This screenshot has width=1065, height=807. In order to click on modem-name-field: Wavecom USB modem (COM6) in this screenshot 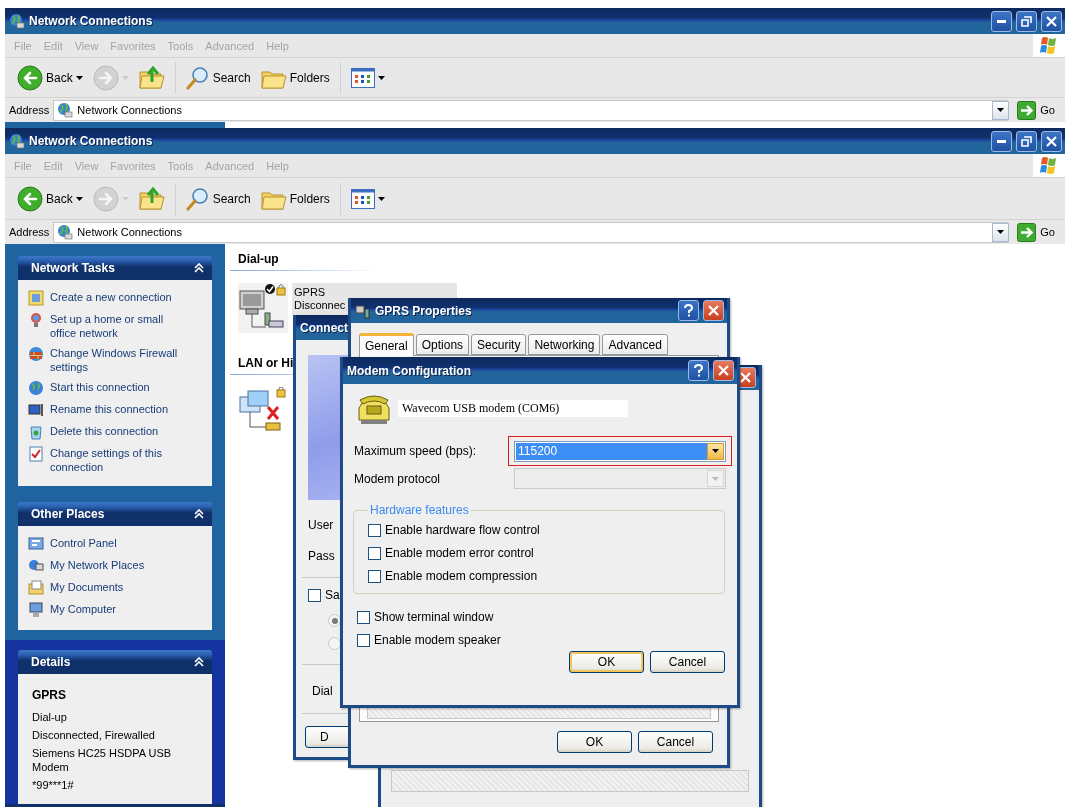, I will do `click(513, 408)`.